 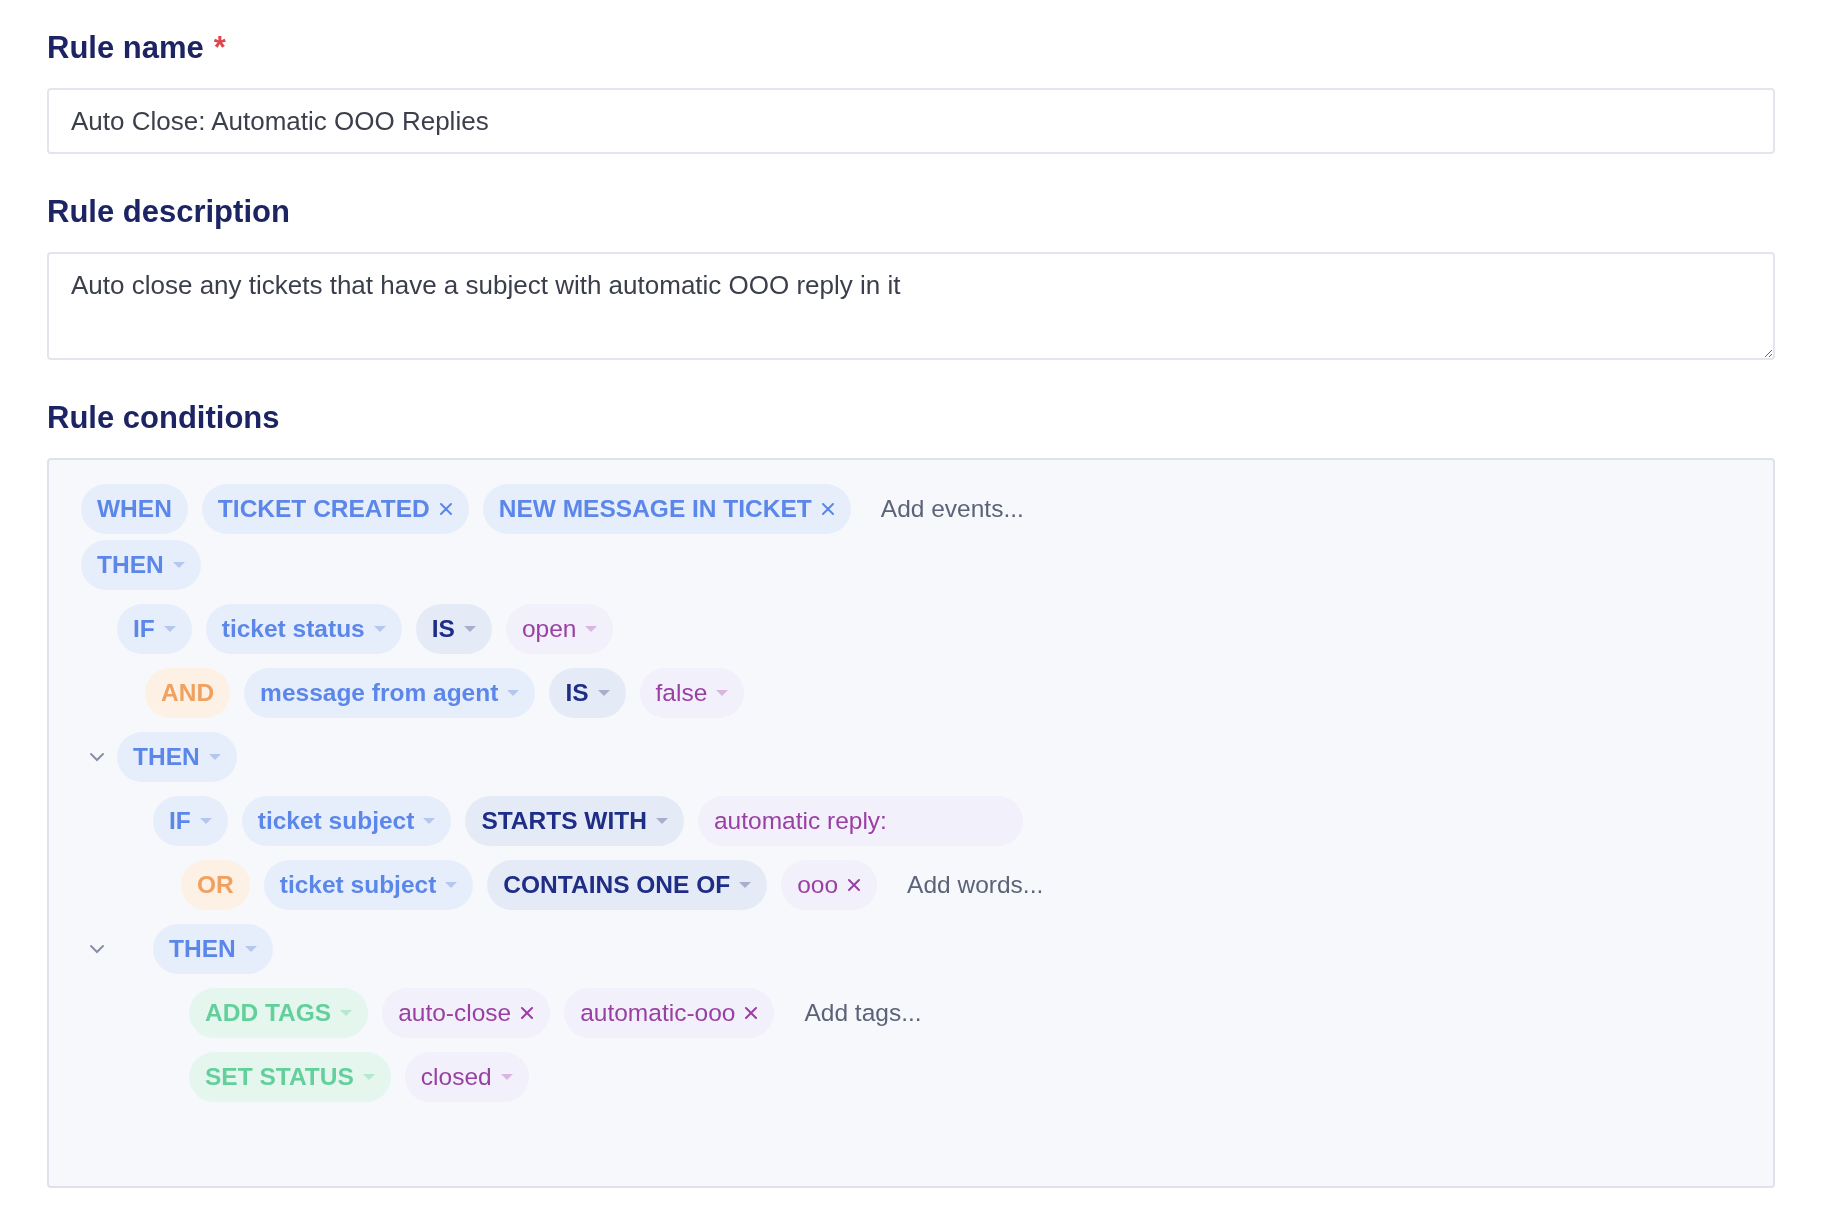 What do you see at coordinates (911, 306) in the screenshot?
I see `rule-description-field: Auto close any tickets that have a subject with automatic OOO reply in it` at bounding box center [911, 306].